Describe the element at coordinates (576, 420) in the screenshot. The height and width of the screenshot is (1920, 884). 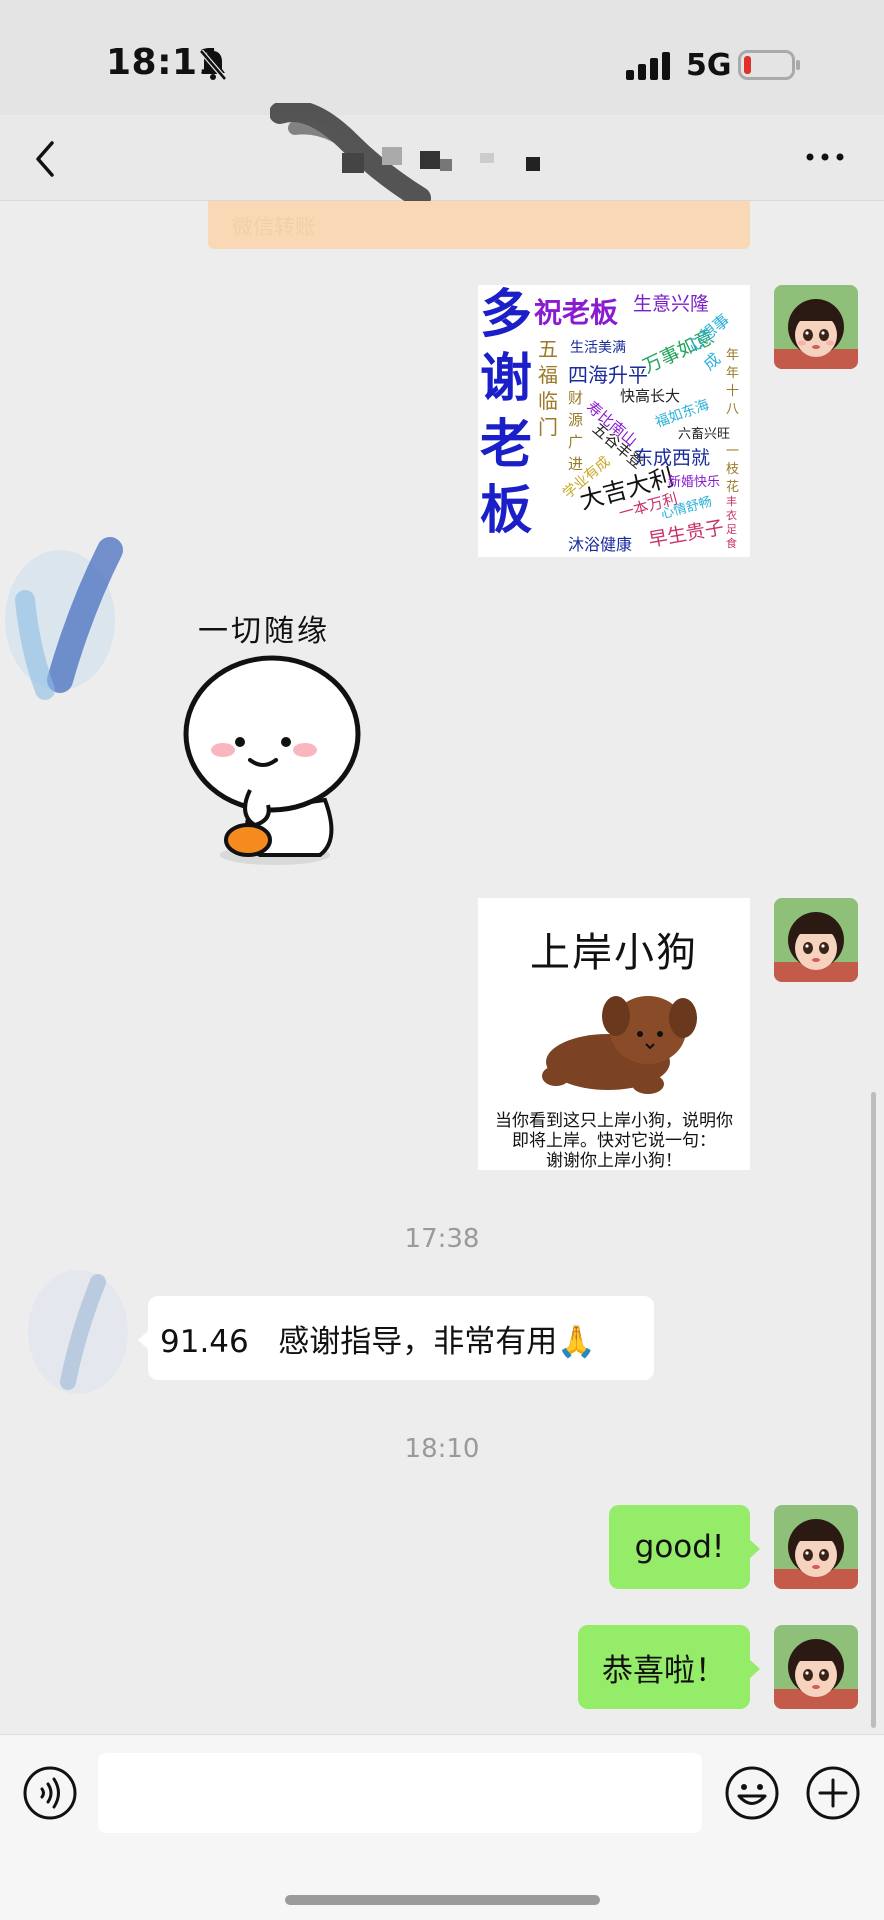
I see `phrase: 源` at that location.